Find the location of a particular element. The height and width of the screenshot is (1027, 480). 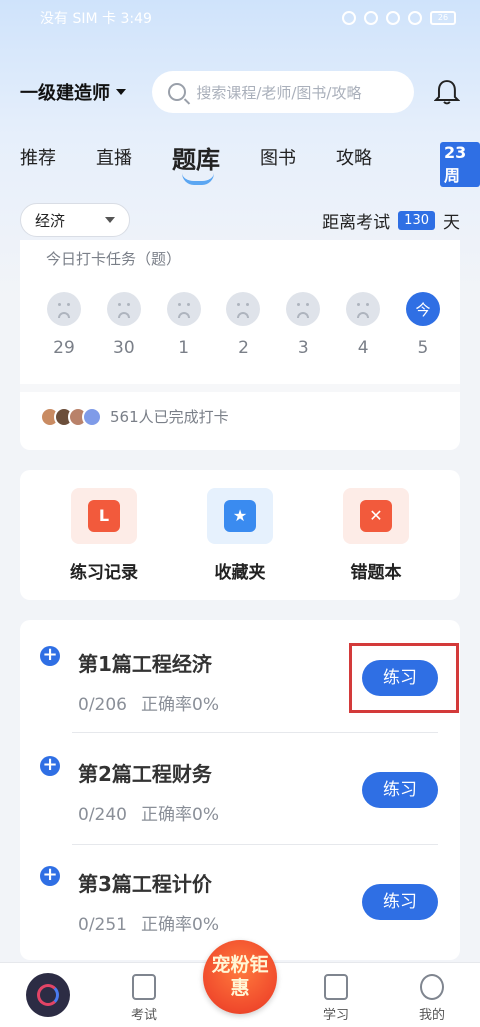

checkin-day-today: 今 5 is located at coordinates (423, 325).